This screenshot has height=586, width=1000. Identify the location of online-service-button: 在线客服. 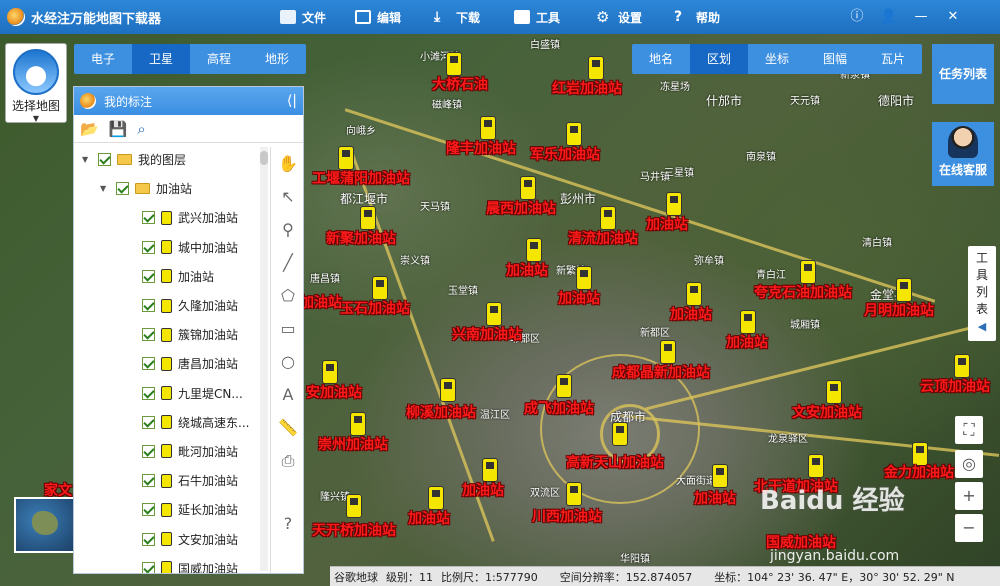
(963, 154).